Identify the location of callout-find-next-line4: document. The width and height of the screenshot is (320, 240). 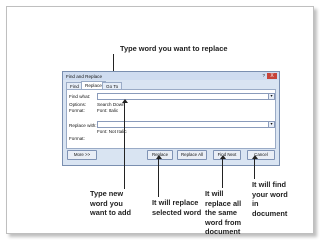
(270, 213).